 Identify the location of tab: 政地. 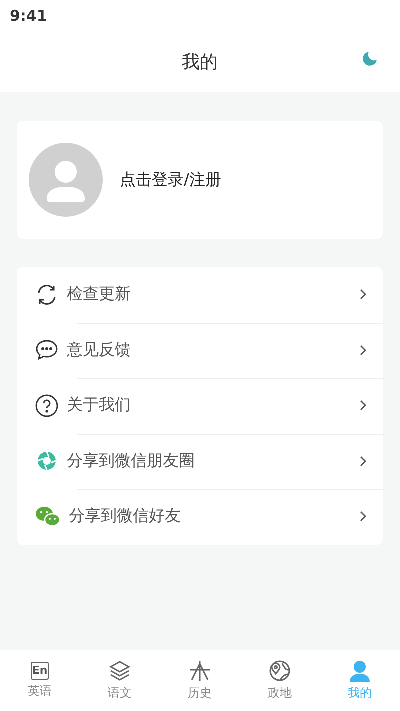
(280, 680).